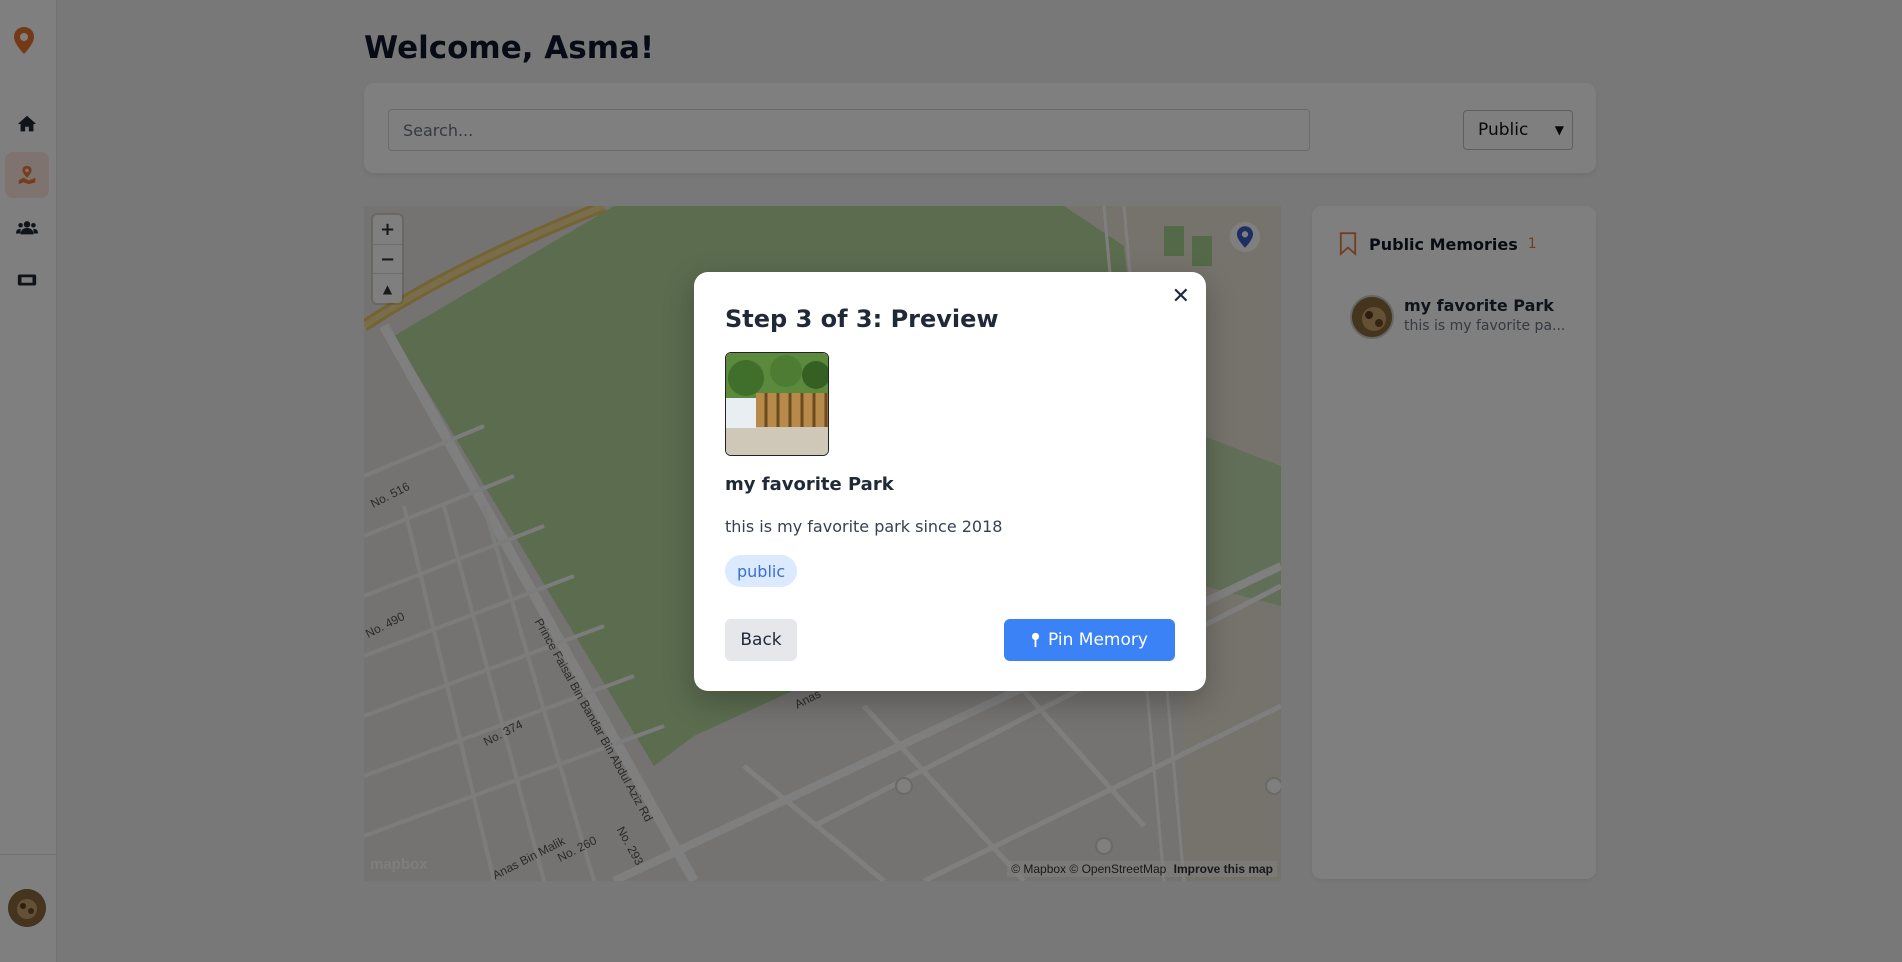 Image resolution: width=1902 pixels, height=962 pixels. What do you see at coordinates (761, 571) in the screenshot?
I see `visibility-badge: public` at bounding box center [761, 571].